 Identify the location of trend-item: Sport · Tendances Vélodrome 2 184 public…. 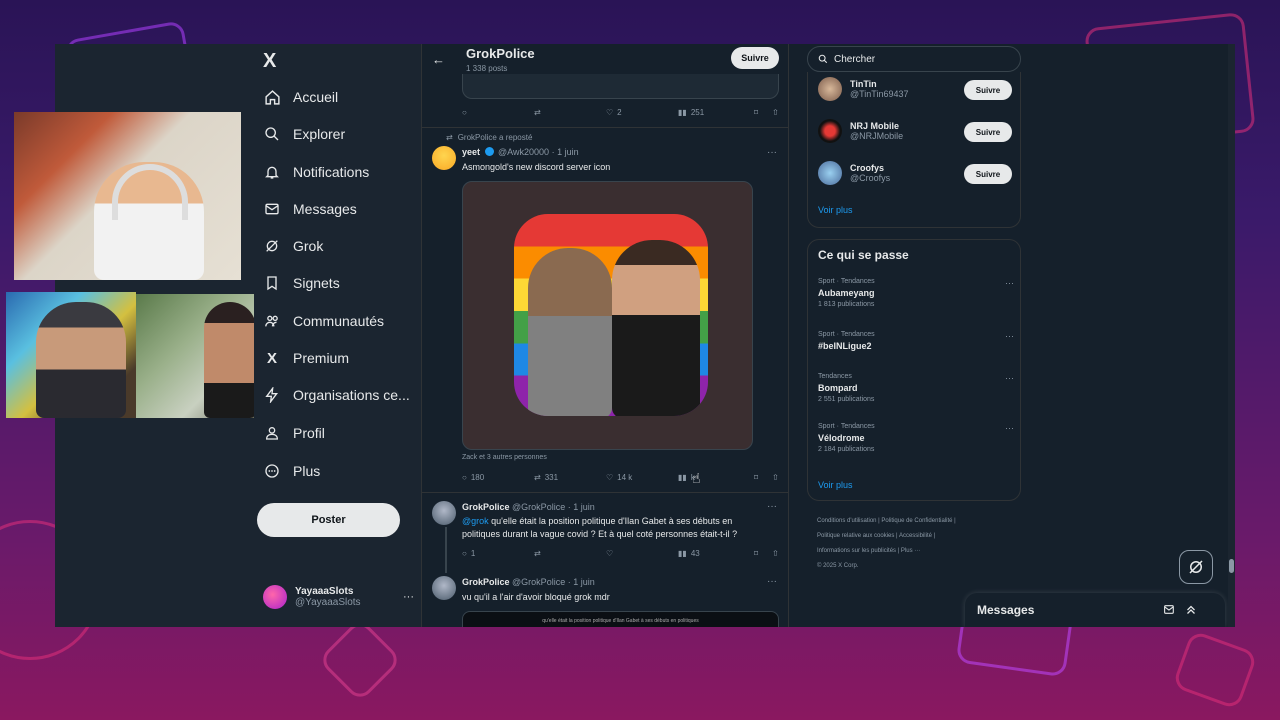
(916, 438).